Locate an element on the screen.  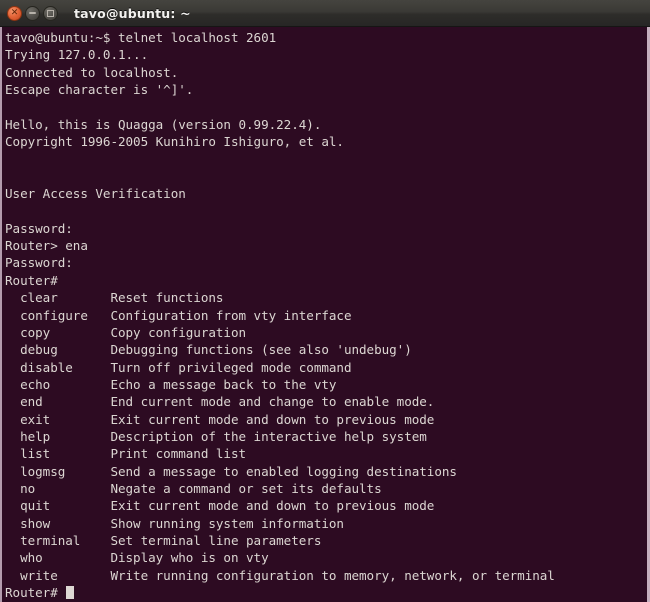
terminal-line: User Access Verification is located at coordinates (95, 194).